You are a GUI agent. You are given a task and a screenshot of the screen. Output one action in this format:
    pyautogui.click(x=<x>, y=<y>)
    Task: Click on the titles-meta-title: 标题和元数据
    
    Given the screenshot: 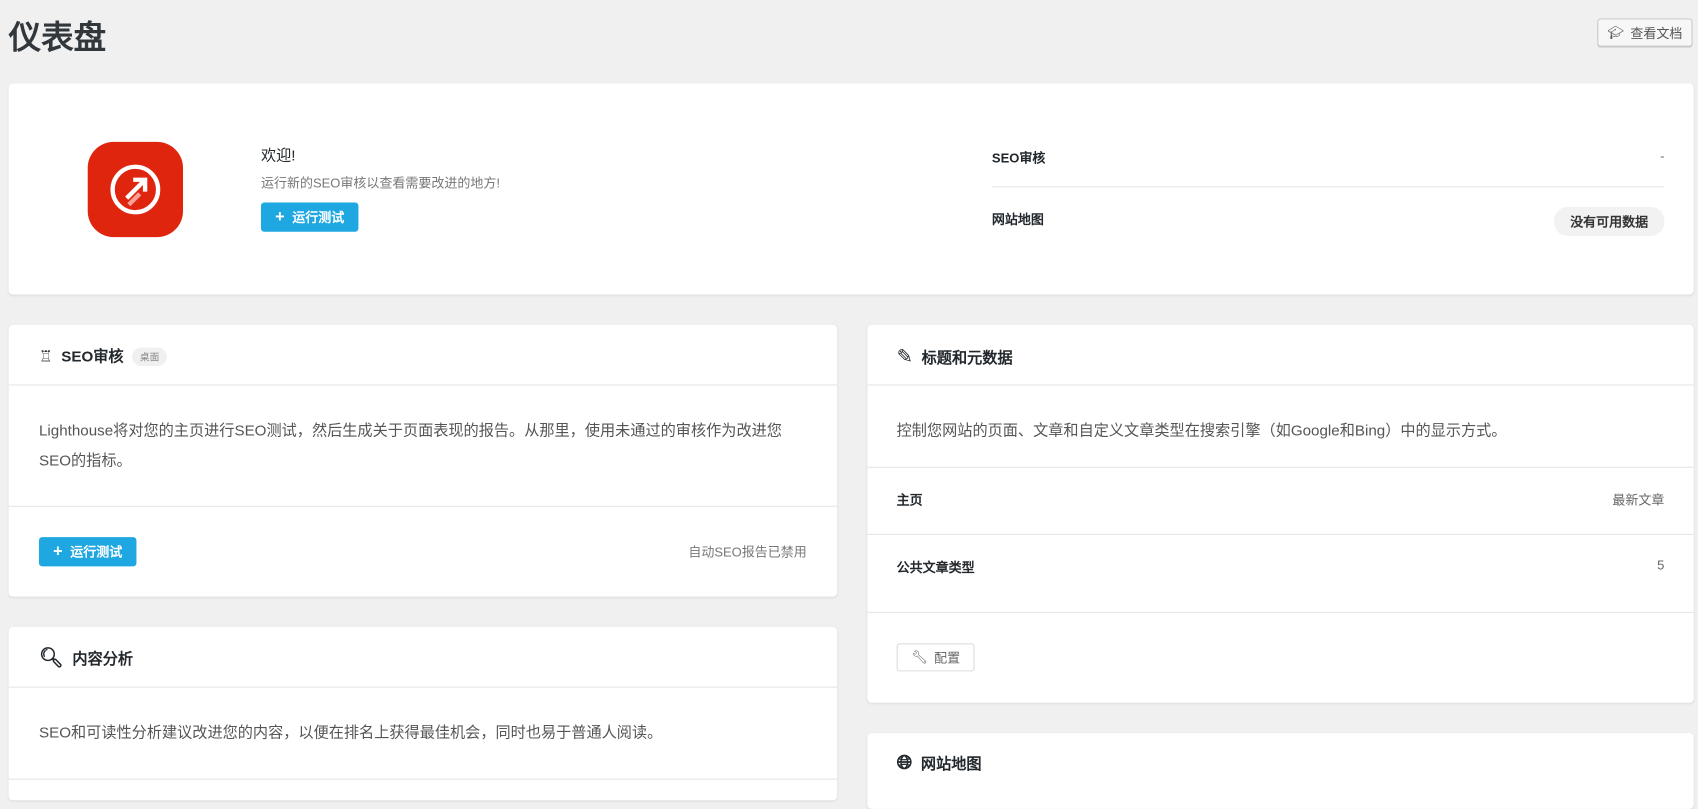 What is the action you would take?
    pyautogui.click(x=967, y=357)
    